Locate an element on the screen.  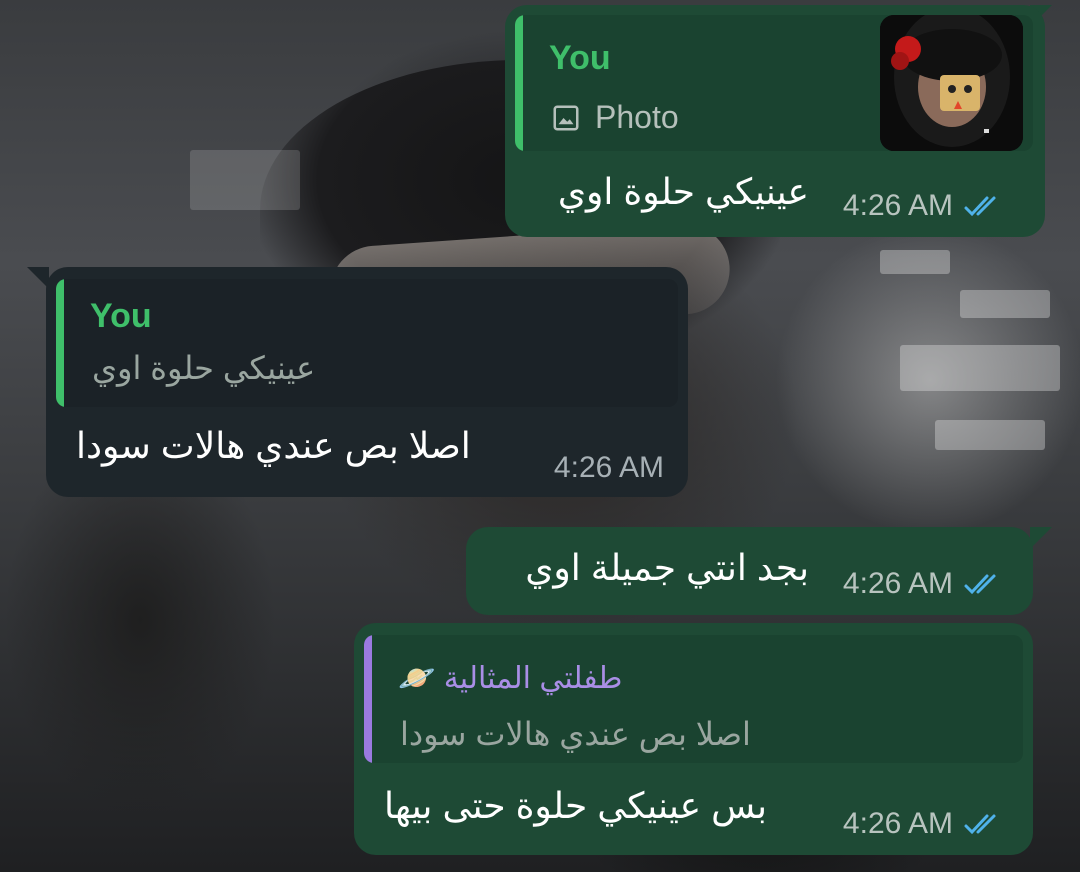
reply-attachment-label: Photo is located at coordinates (615, 117).